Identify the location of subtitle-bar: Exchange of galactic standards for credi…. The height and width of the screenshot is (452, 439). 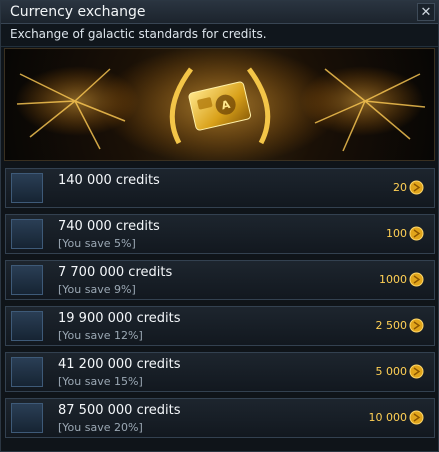
(219, 35).